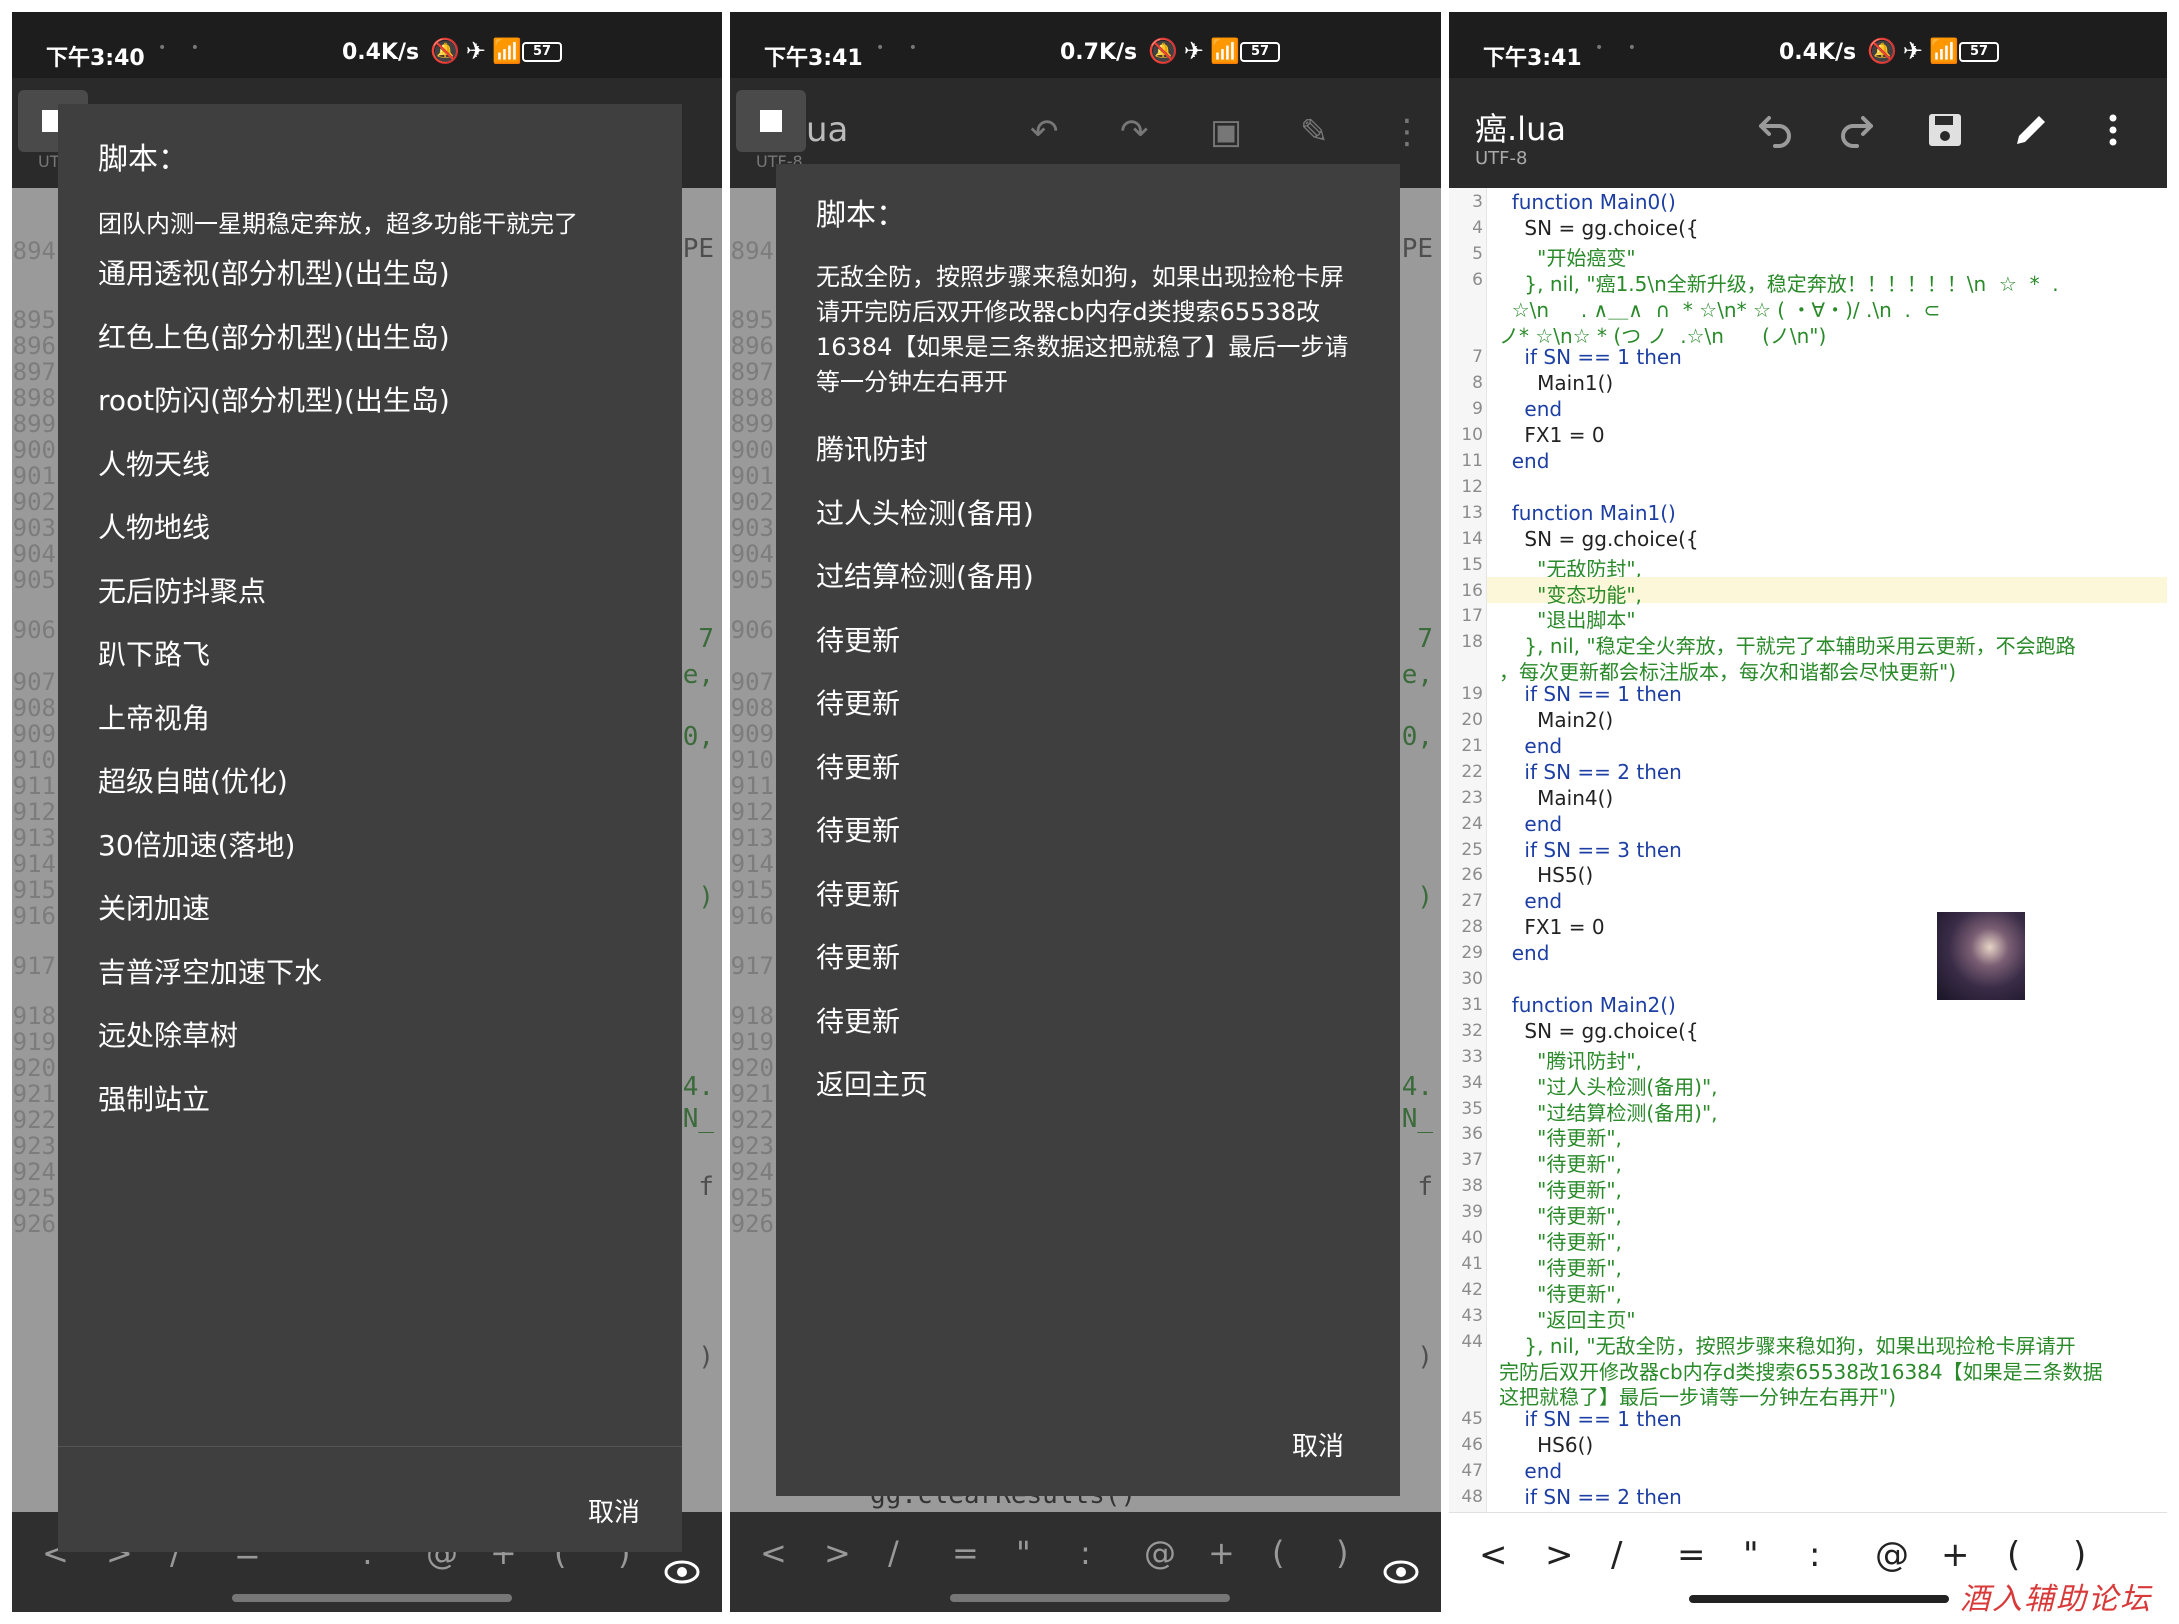 This screenshot has height=1624, width=2179. I want to click on dialog-menu-item: 30倍加速(落地), so click(196, 846).